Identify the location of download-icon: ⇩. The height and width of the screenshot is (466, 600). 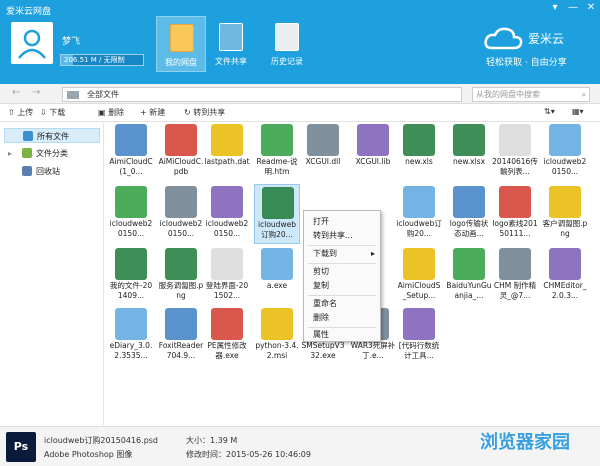
(45, 112).